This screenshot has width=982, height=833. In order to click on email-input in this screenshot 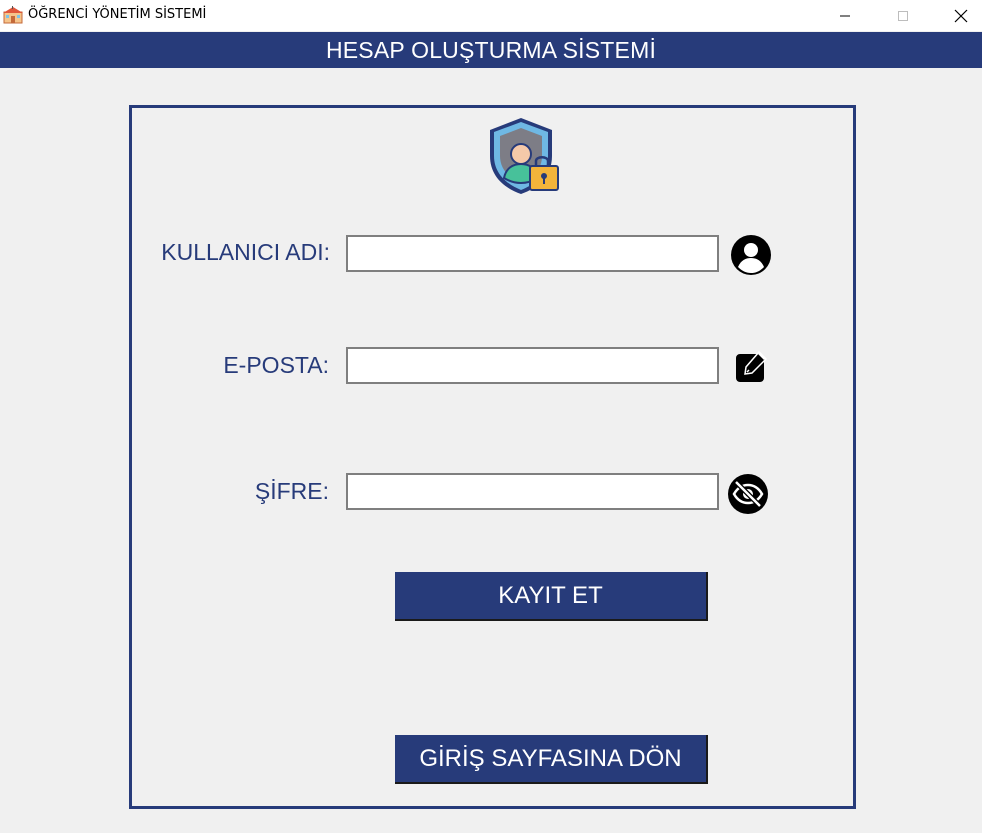, I will do `click(532, 365)`.